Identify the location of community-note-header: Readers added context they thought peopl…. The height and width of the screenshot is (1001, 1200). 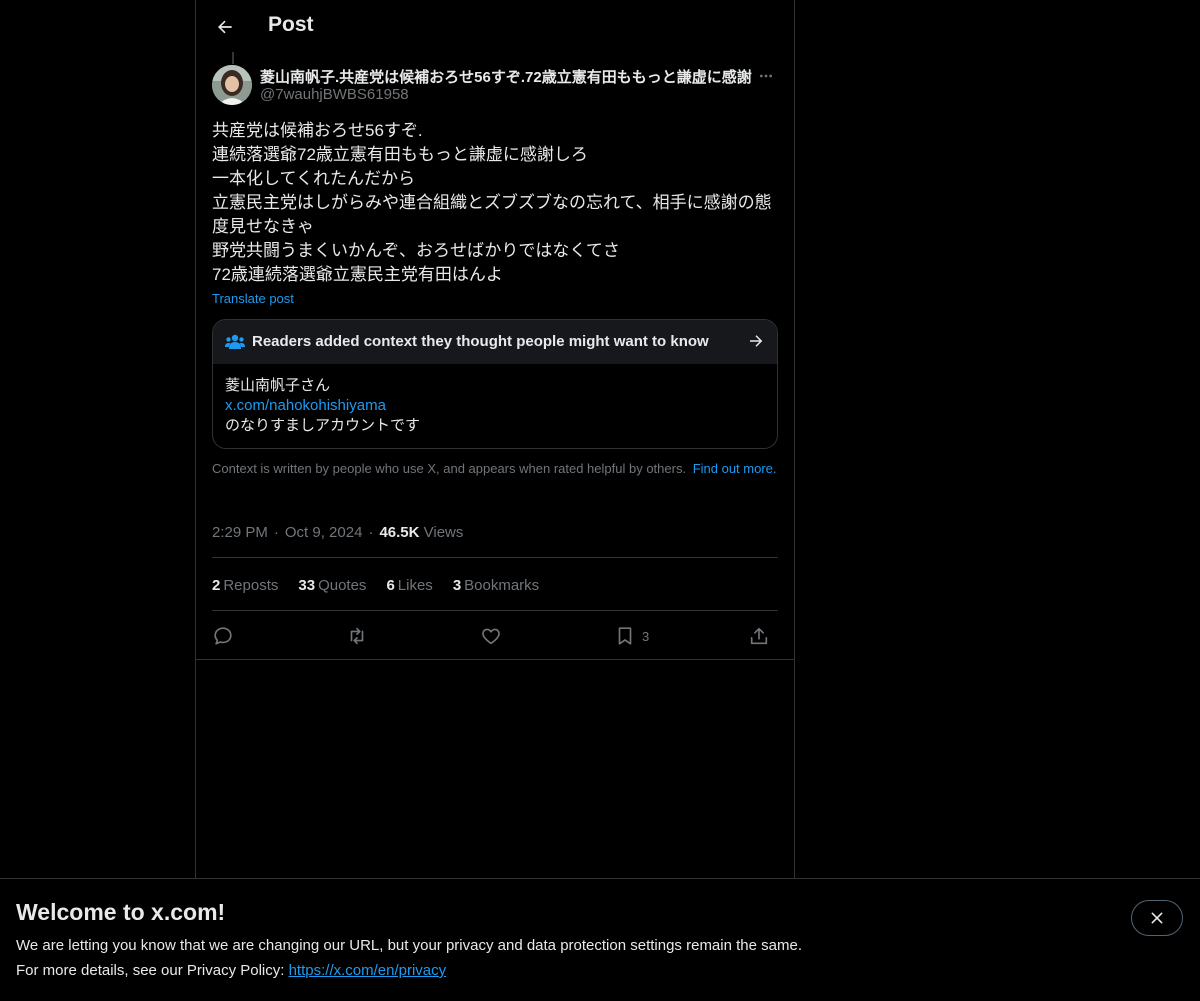
(495, 342).